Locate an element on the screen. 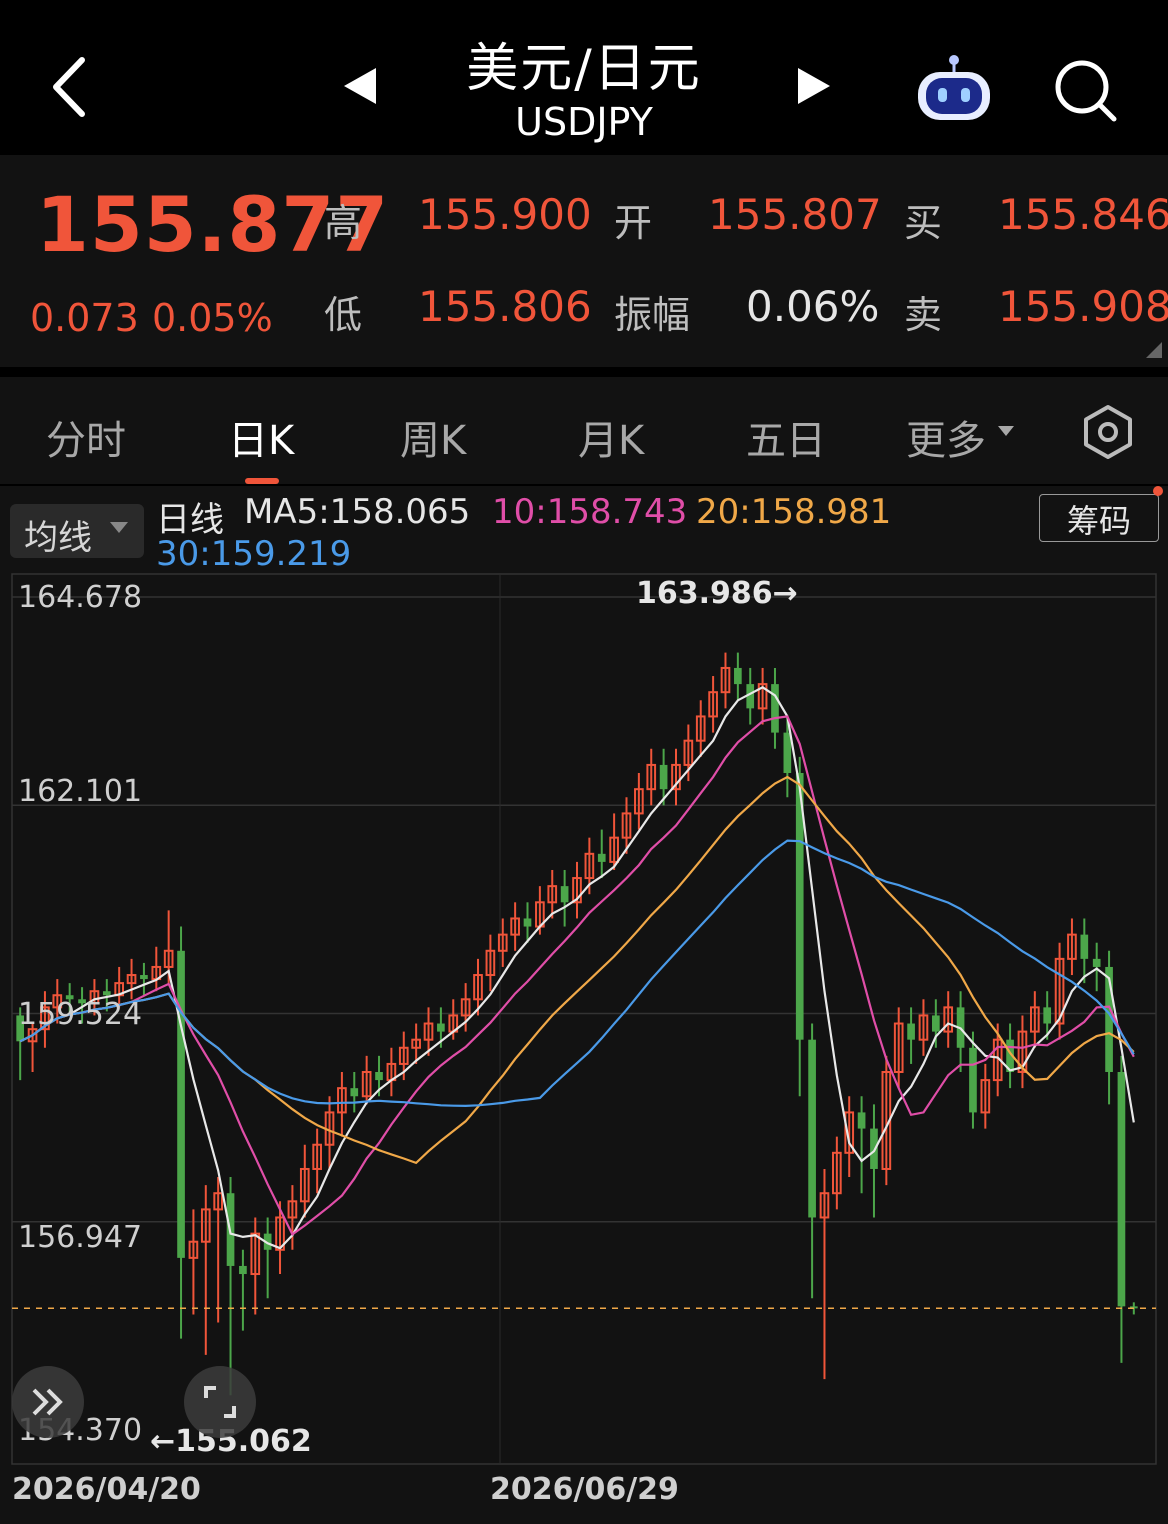 The height and width of the screenshot is (1524, 1168). sell-label: 卖 is located at coordinates (923, 315).